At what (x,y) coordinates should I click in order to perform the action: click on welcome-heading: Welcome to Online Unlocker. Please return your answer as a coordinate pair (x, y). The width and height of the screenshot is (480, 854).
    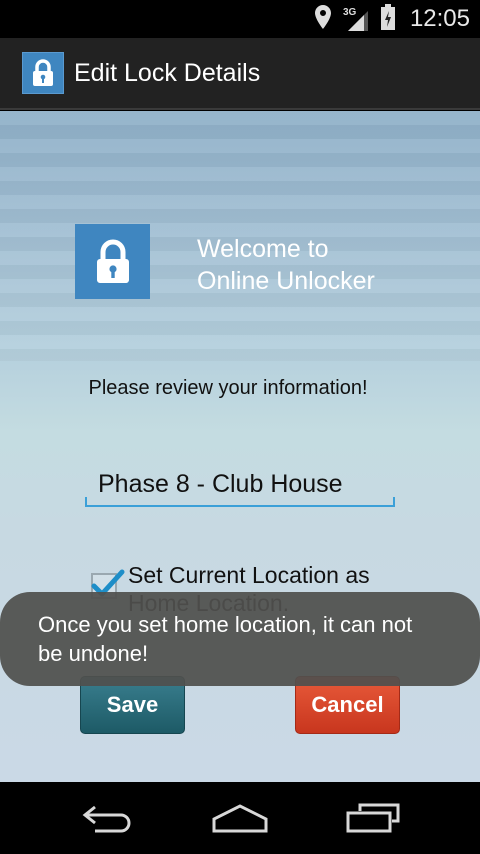
    Looking at the image, I should click on (286, 265).